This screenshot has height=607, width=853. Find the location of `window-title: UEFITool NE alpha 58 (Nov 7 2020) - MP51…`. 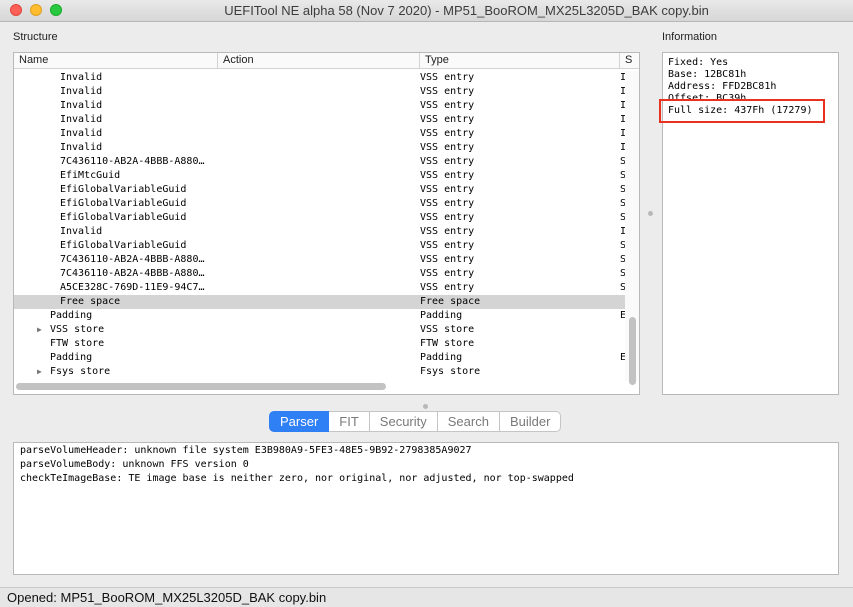

window-title: UEFITool NE alpha 58 (Nov 7 2020) - MP51… is located at coordinates (466, 10).